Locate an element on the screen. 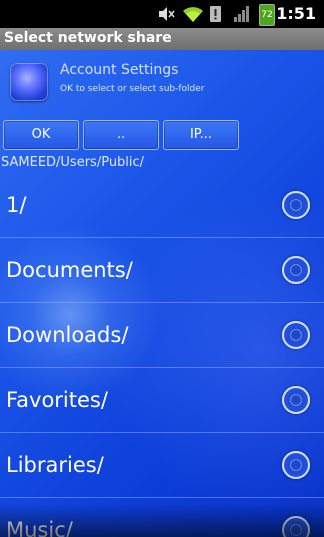 This screenshot has width=324, height=537. list-item: Favorites/ is located at coordinates (162, 400).